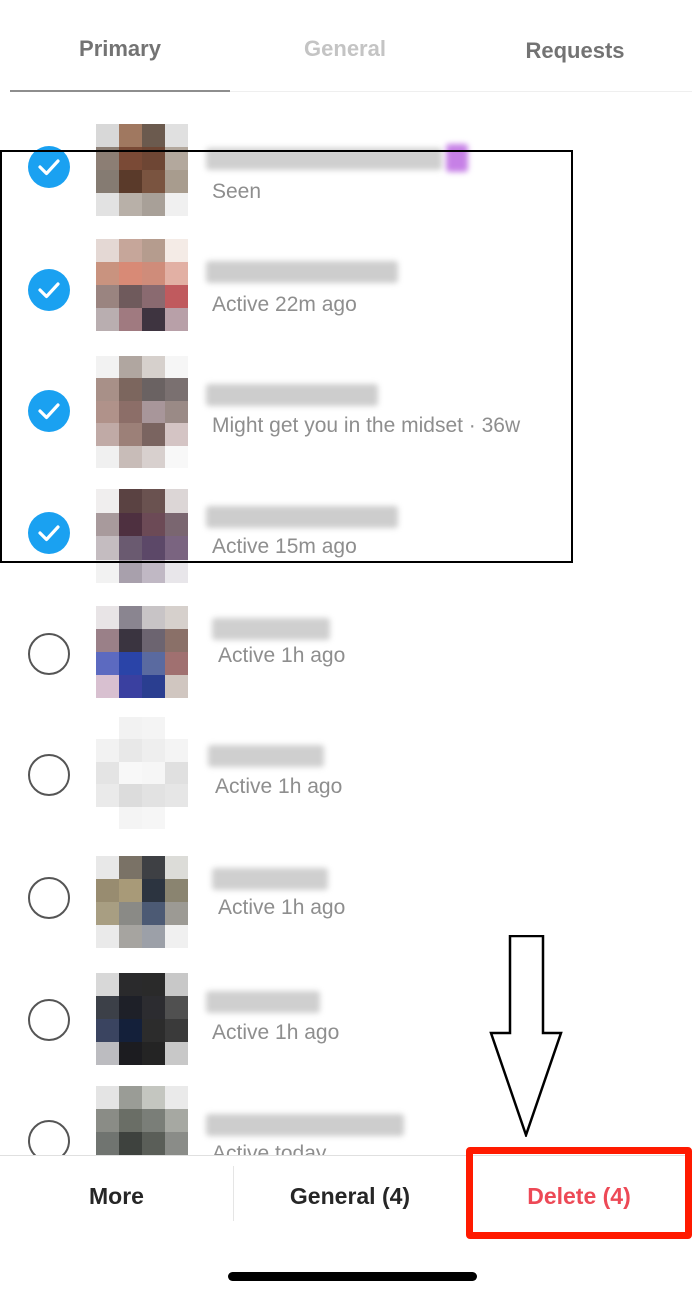  What do you see at coordinates (120, 91) in the screenshot?
I see `active-tab-indicator` at bounding box center [120, 91].